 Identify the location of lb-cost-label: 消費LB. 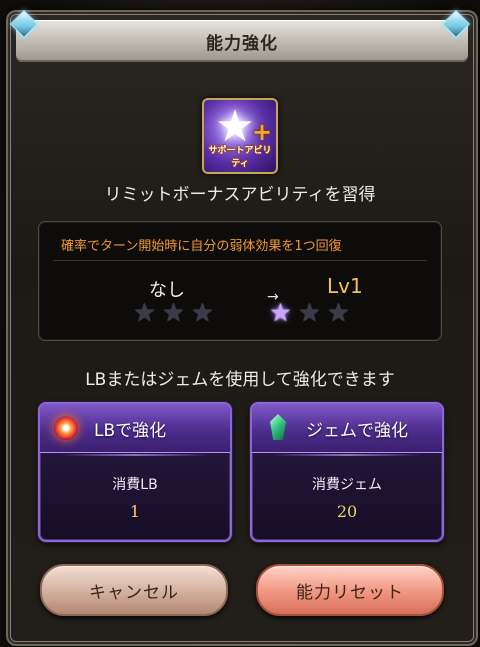
(135, 485).